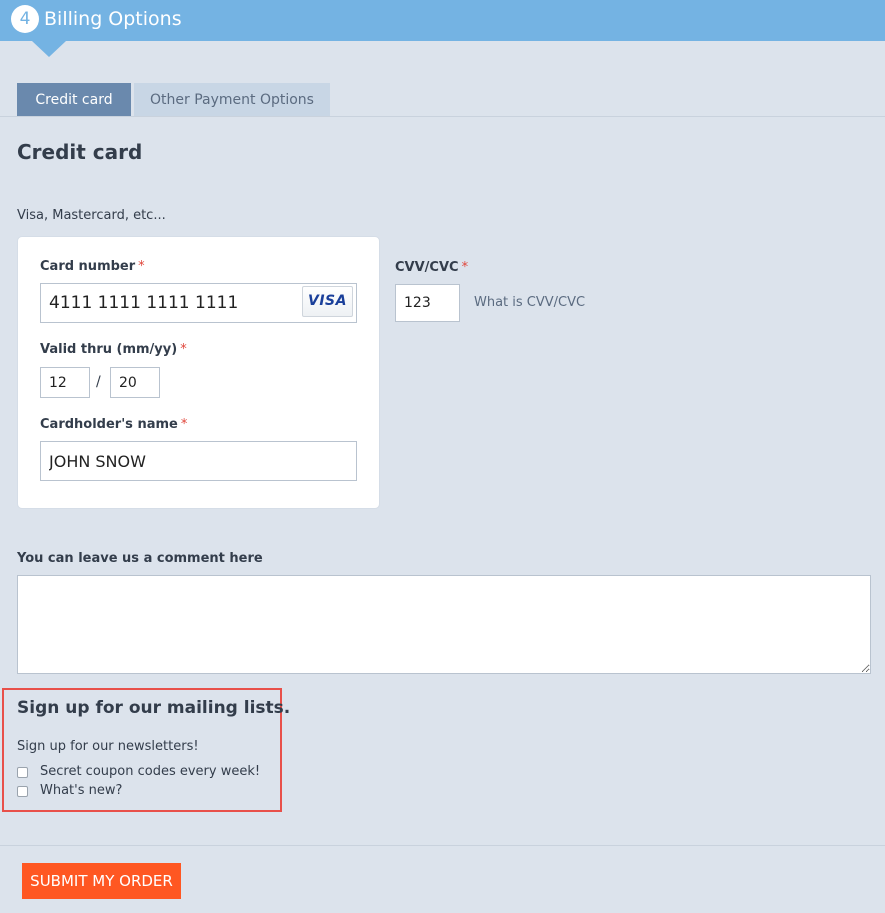 This screenshot has height=913, width=885. Describe the element at coordinates (442, 116) in the screenshot. I see `tab-divider` at that location.